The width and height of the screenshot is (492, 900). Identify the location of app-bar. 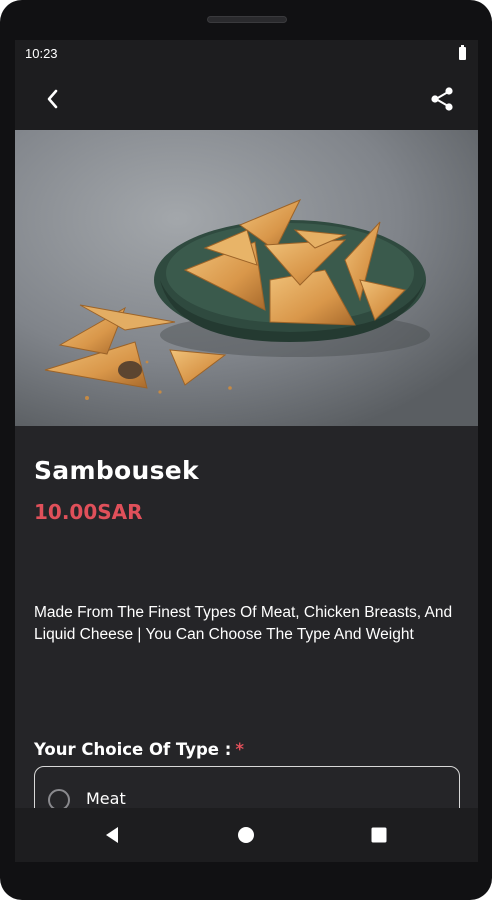
(246, 99).